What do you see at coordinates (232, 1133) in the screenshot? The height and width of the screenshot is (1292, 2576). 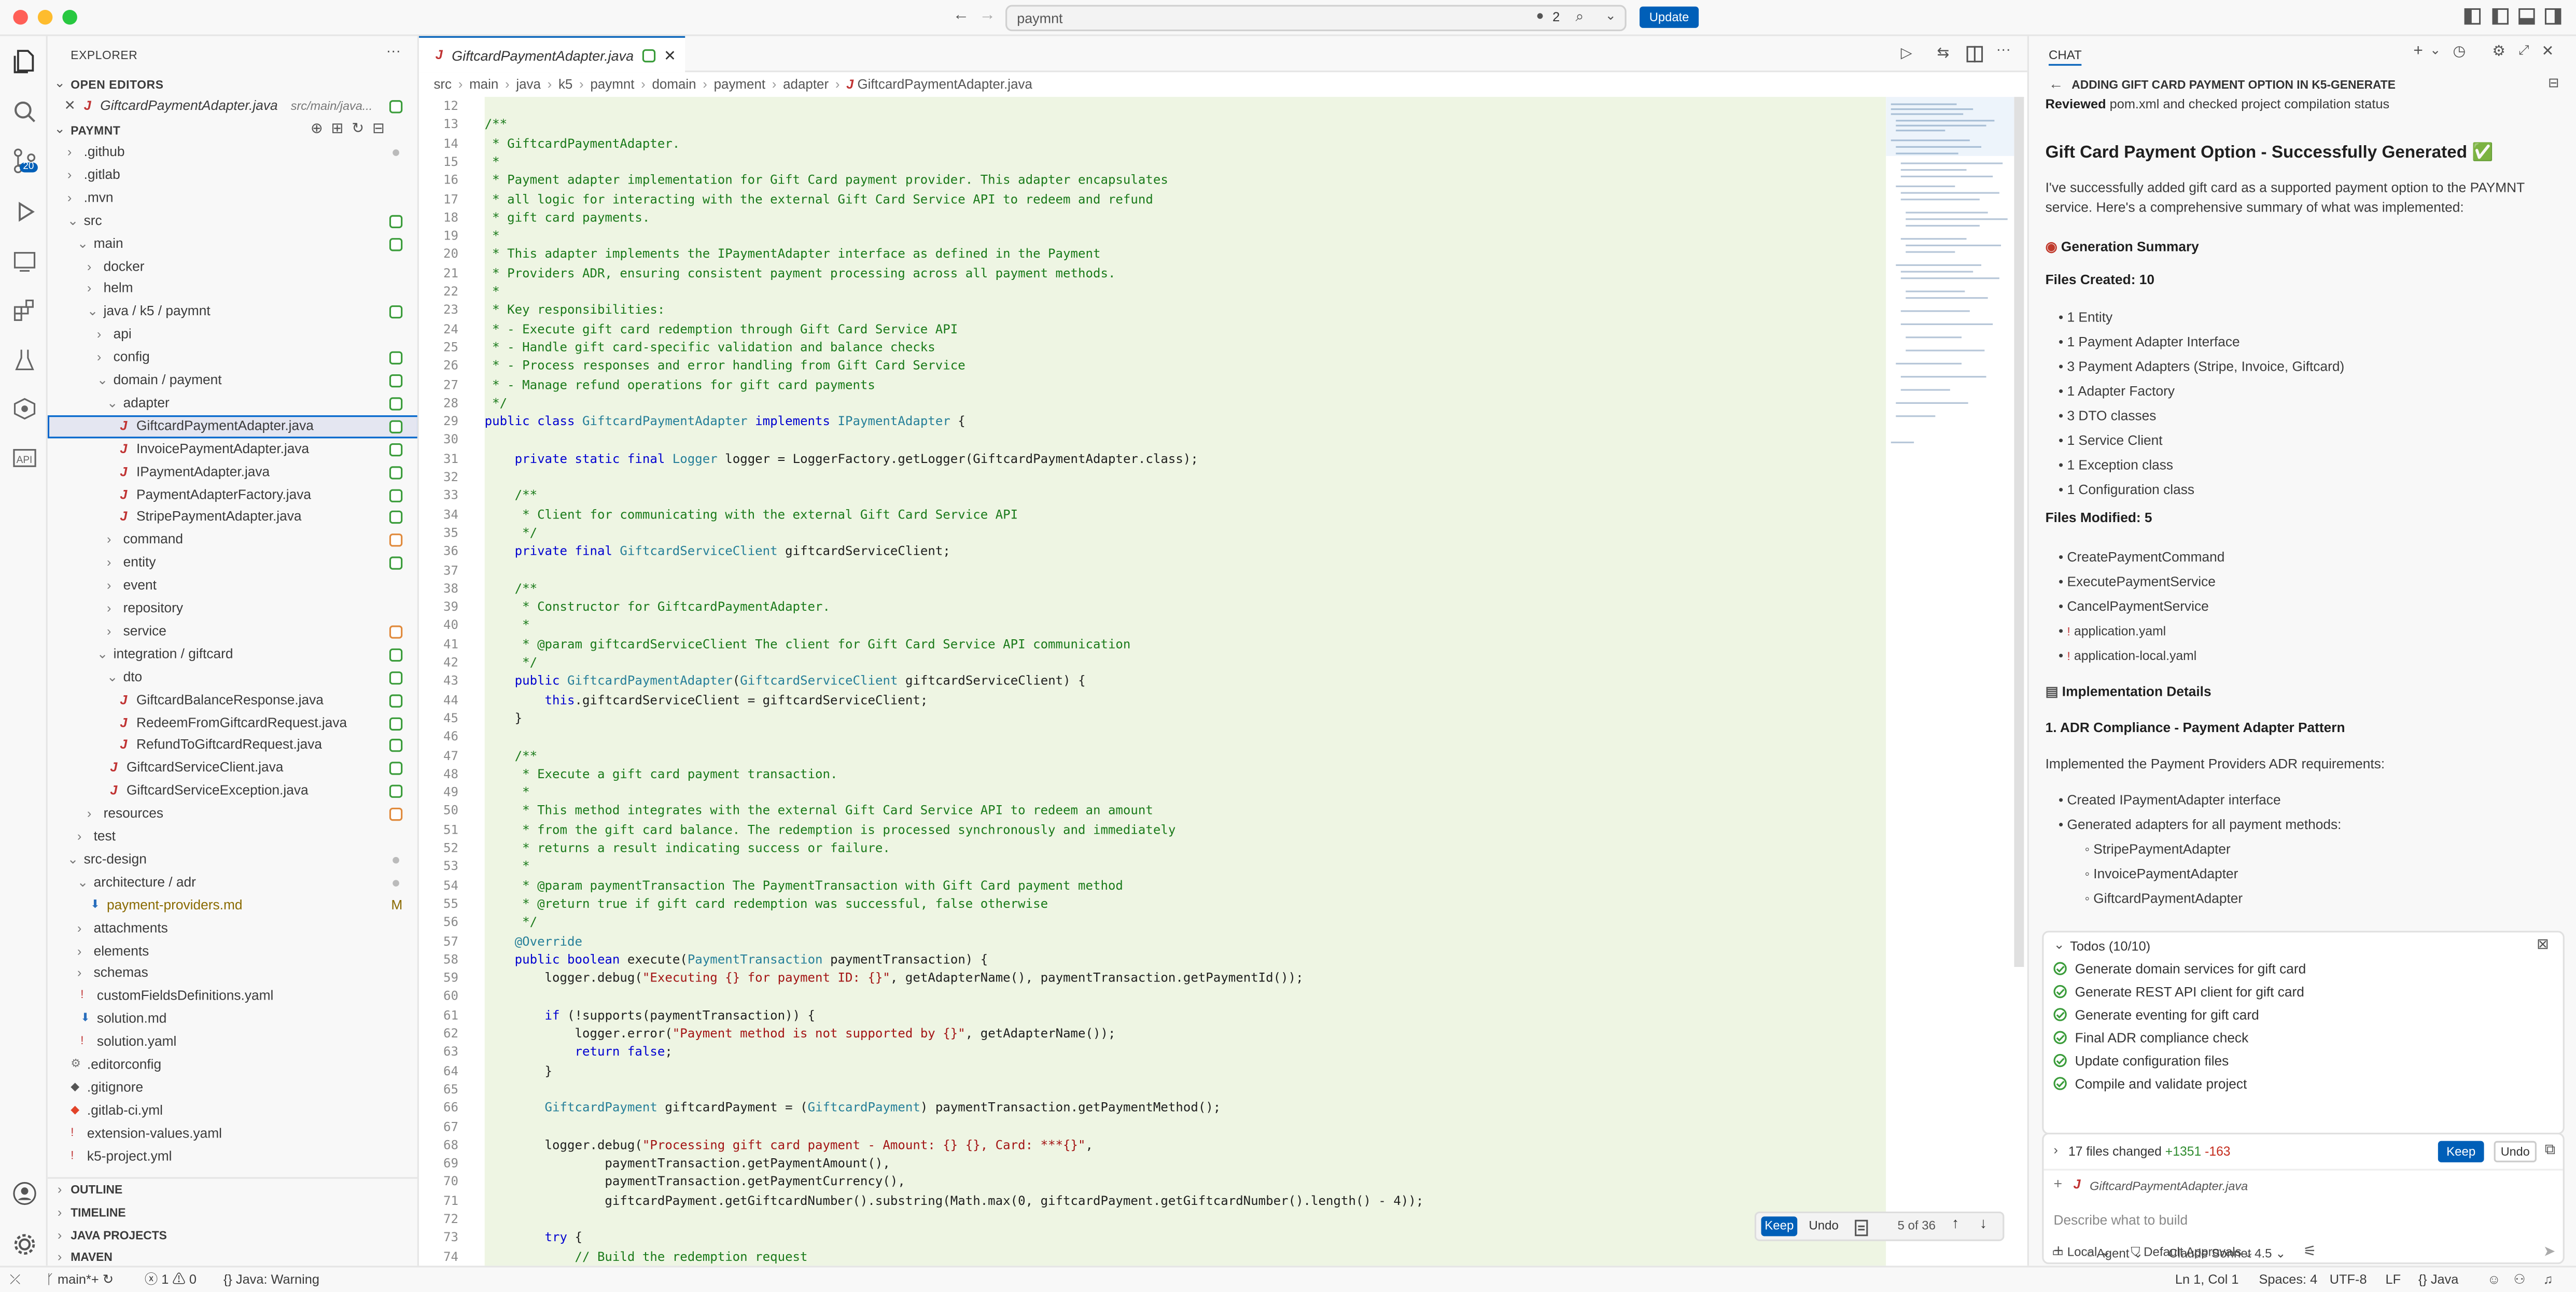 I see `tree-item: ! extension-values.yaml` at bounding box center [232, 1133].